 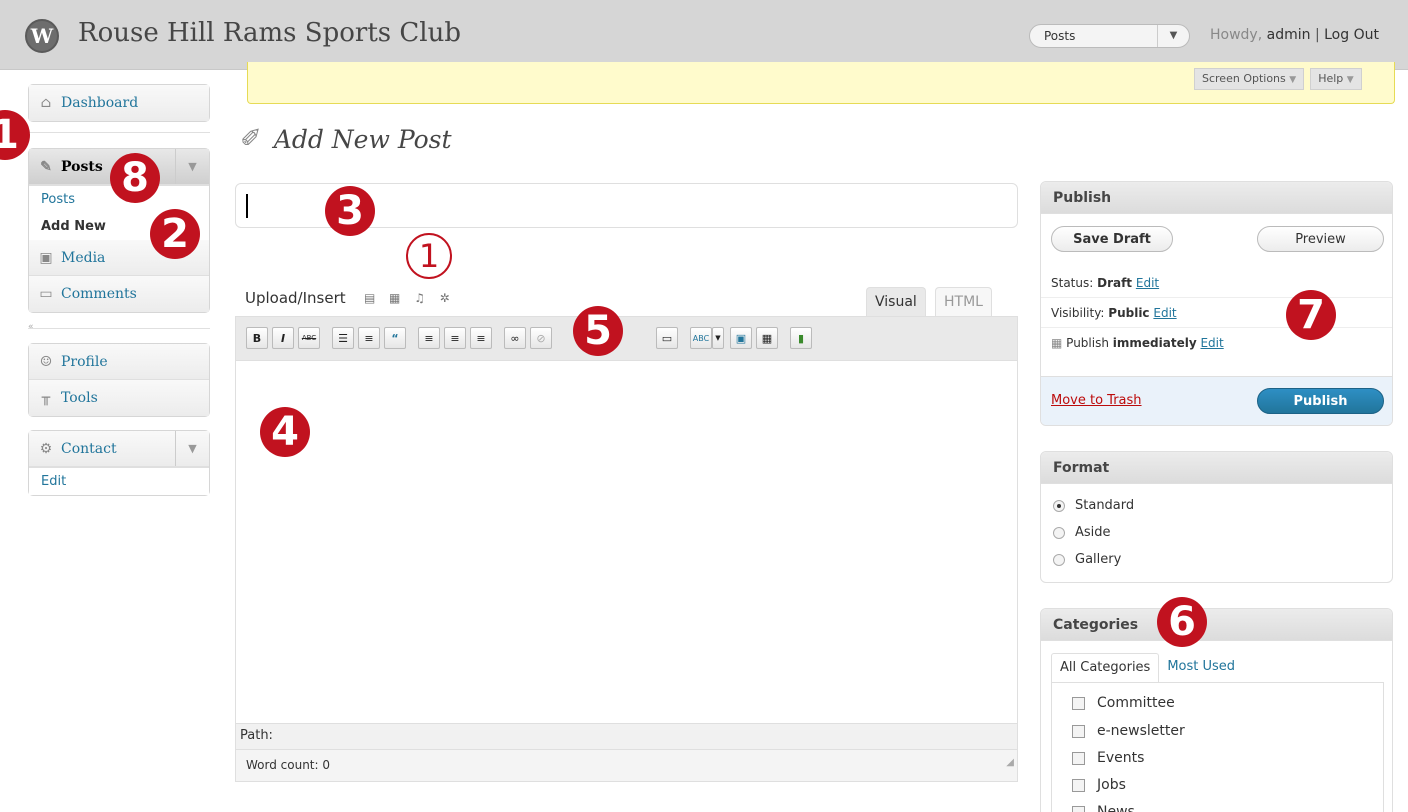 I want to click on pushpin-icon: ✎, so click(x=46, y=166).